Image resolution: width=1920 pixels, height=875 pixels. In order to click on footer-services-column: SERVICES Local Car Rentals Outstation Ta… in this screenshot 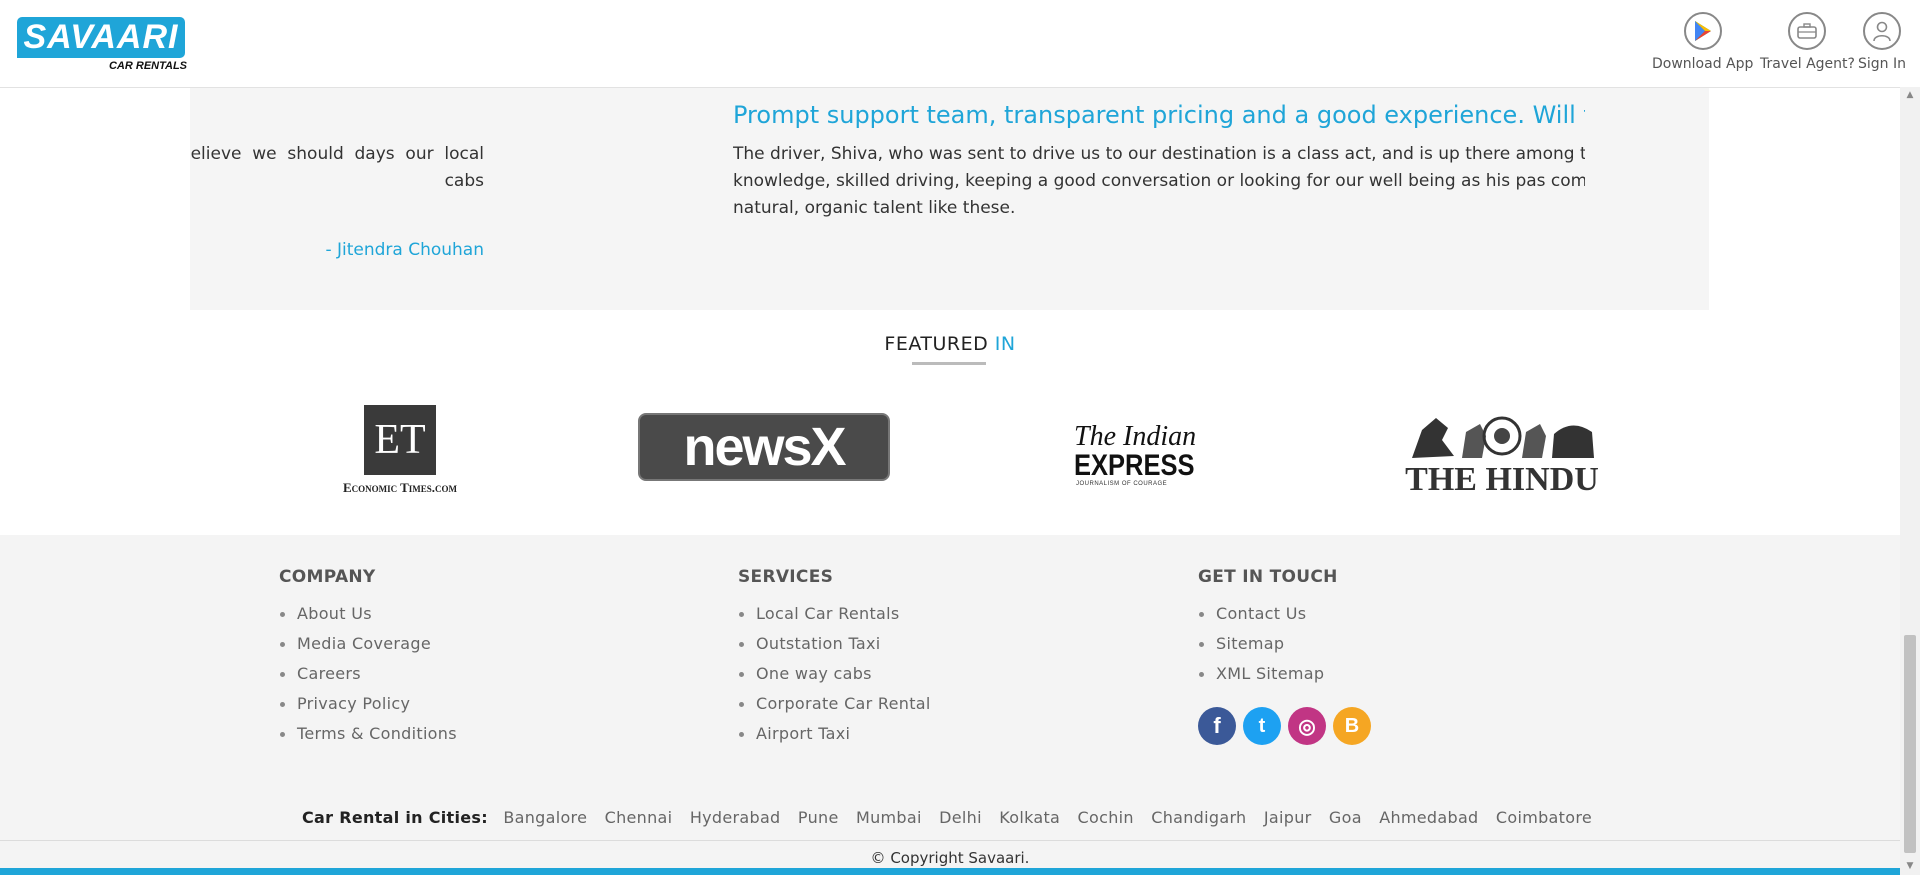, I will do `click(834, 658)`.